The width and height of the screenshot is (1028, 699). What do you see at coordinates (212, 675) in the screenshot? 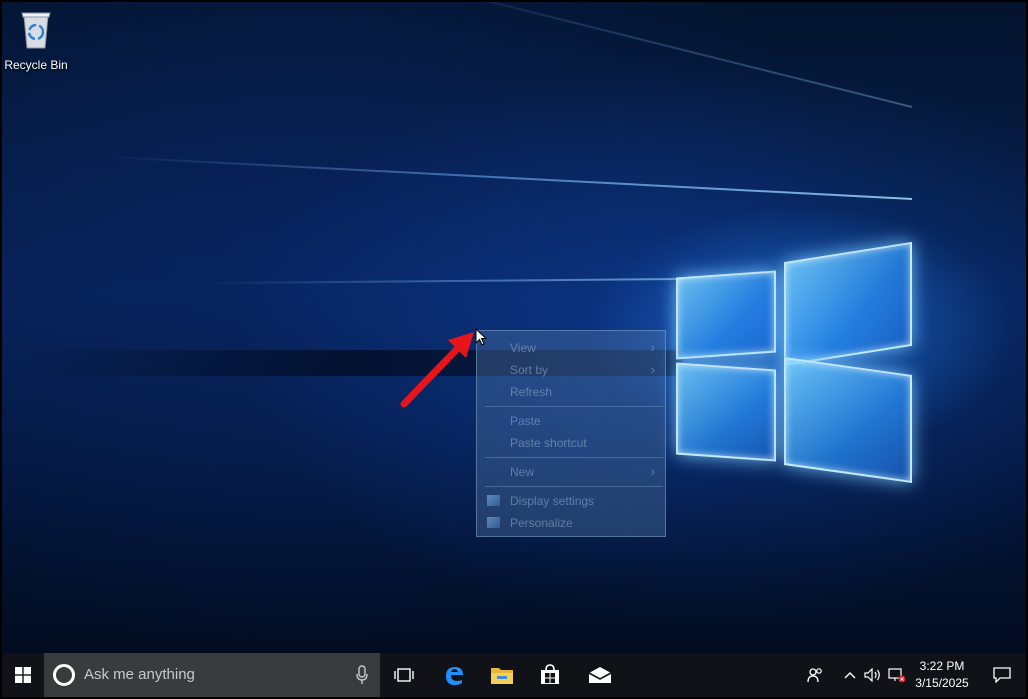
I see `cortana-search-box: Ask me anything` at bounding box center [212, 675].